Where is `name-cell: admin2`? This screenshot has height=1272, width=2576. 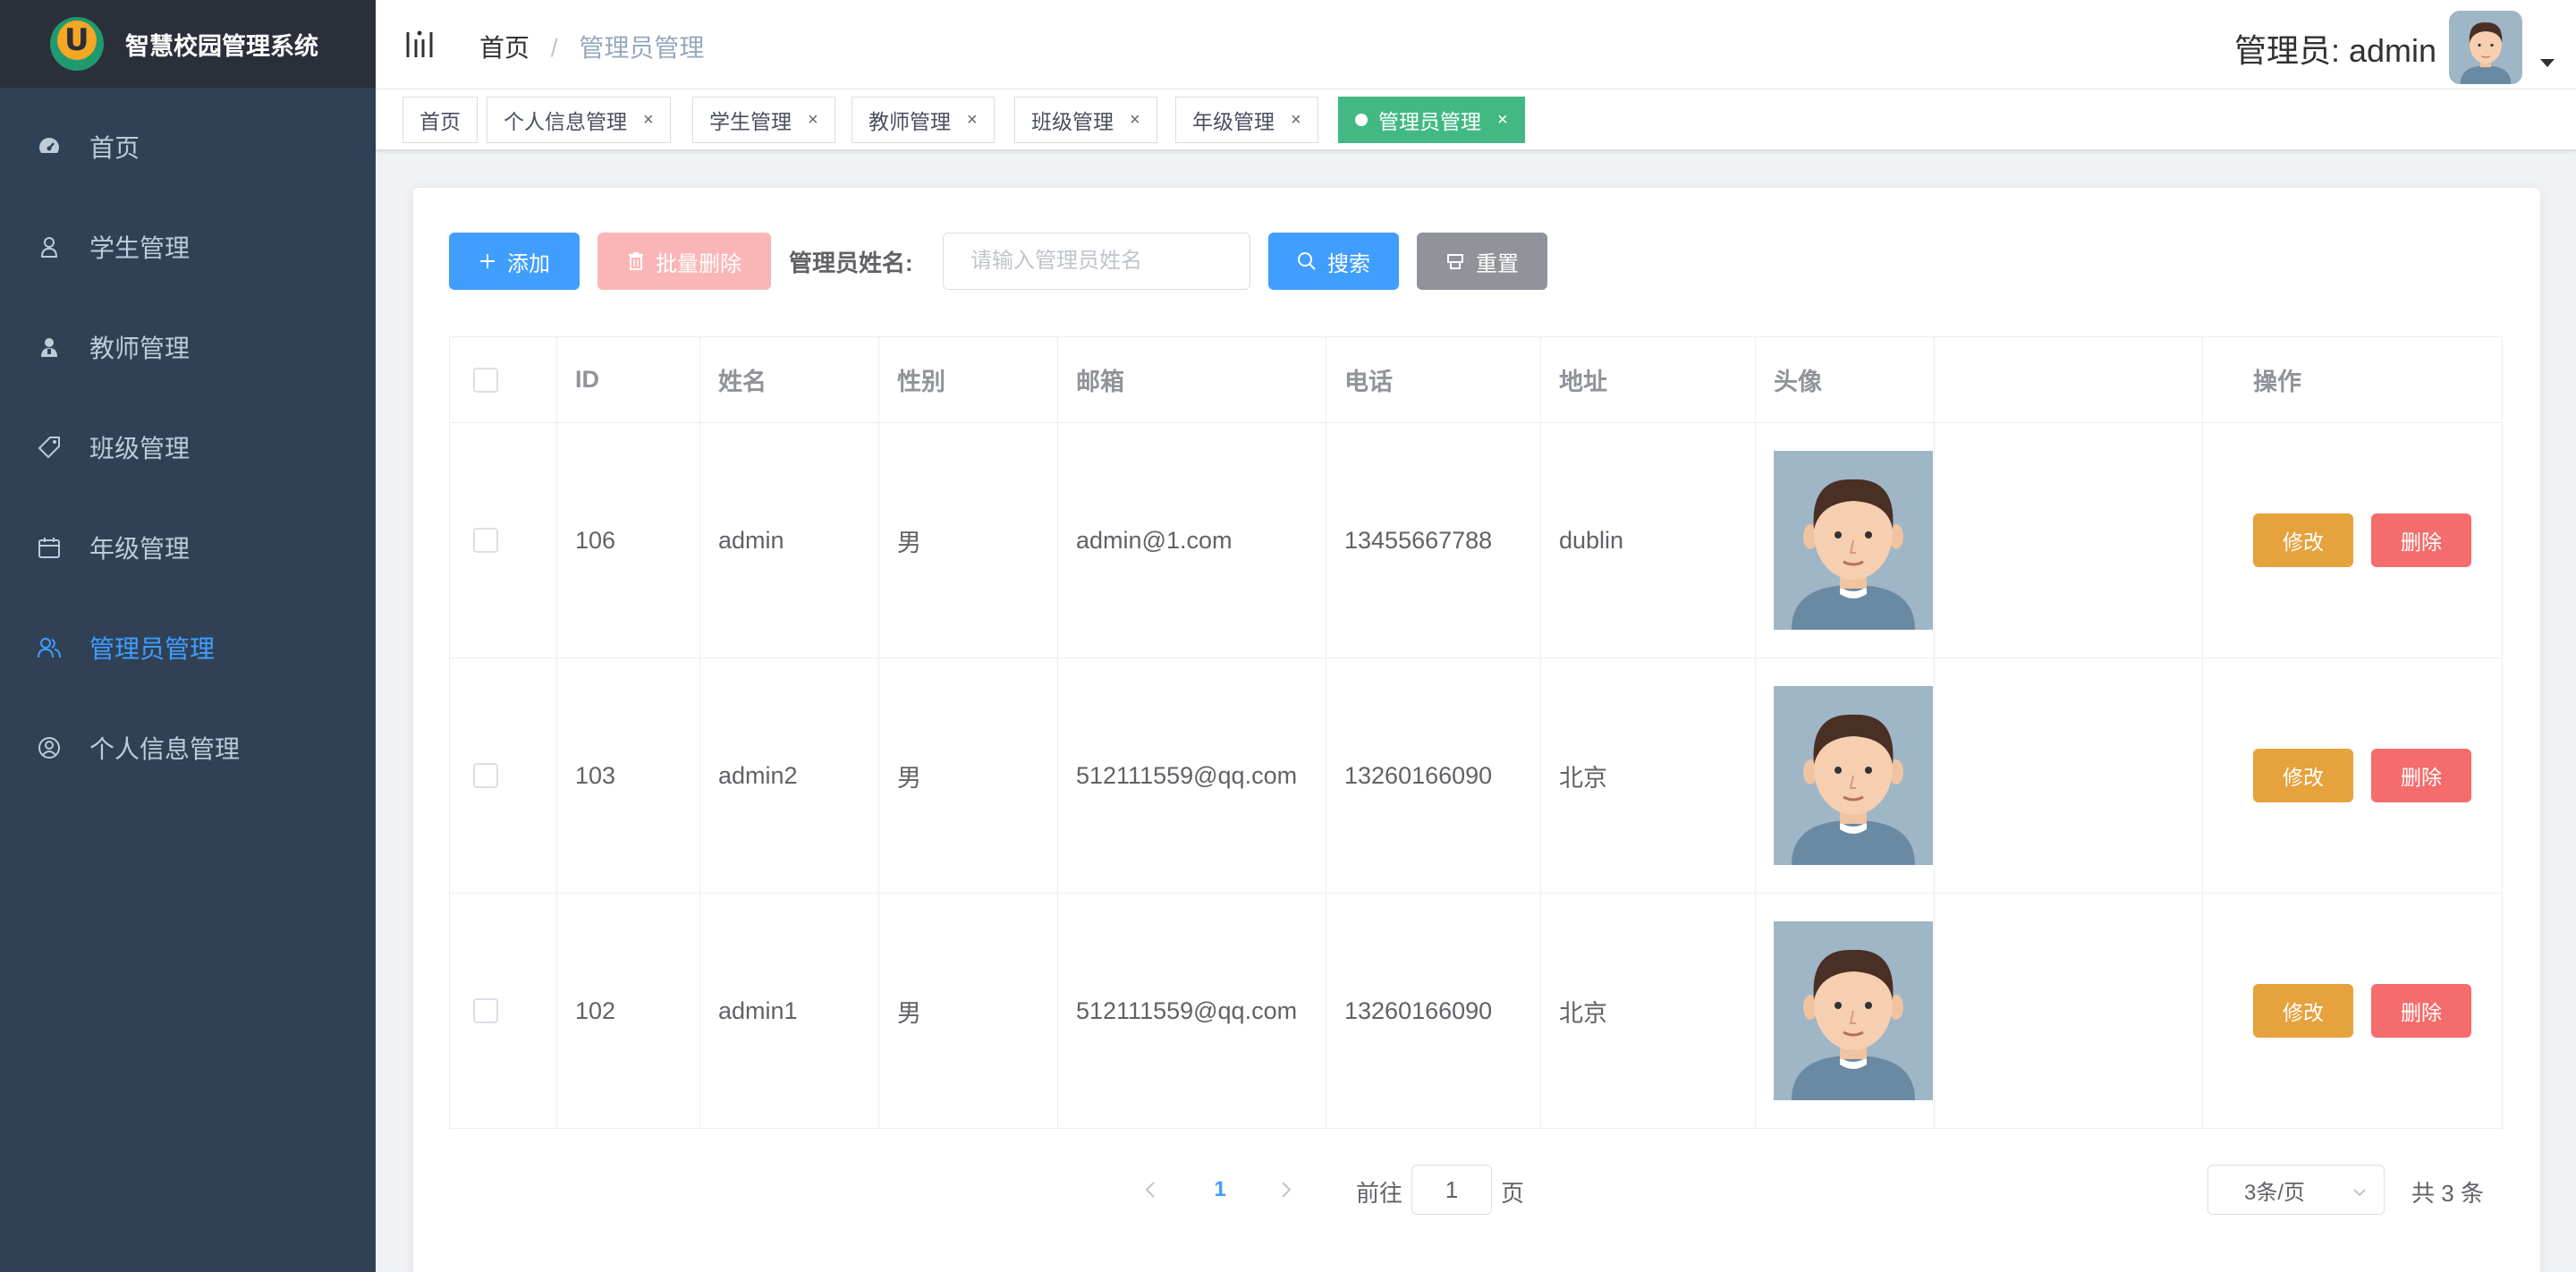 name-cell: admin2 is located at coordinates (789, 775).